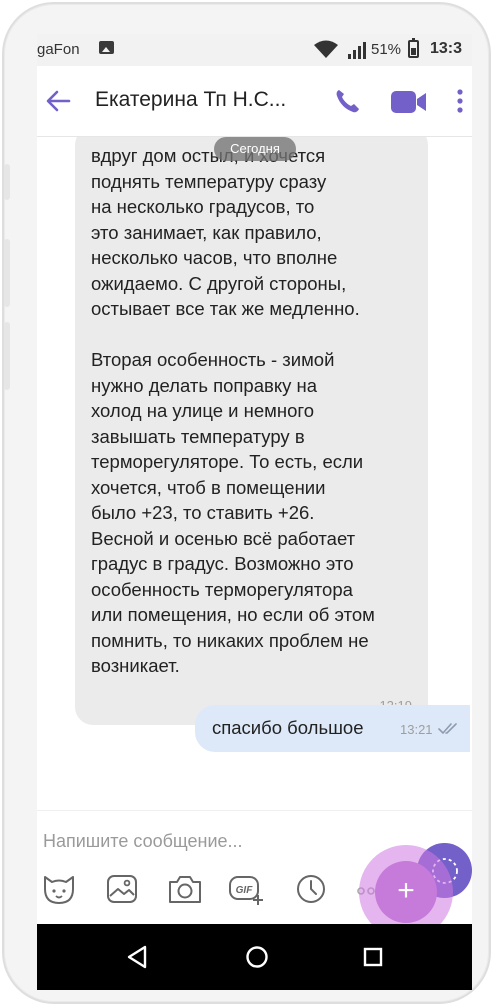 This screenshot has width=495, height=1008. I want to click on system-nav-bar, so click(254, 957).